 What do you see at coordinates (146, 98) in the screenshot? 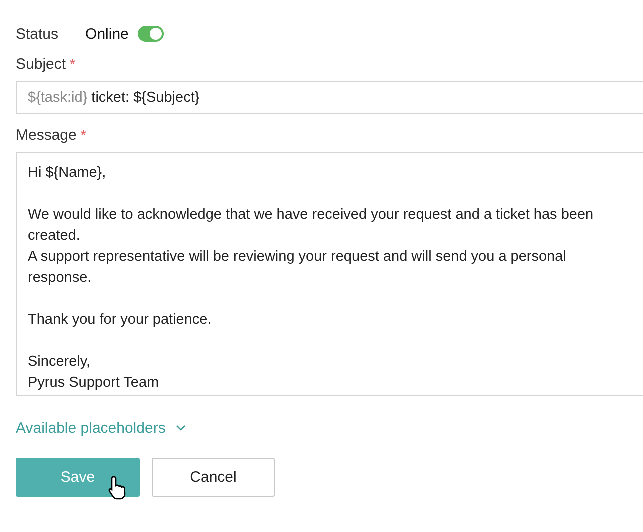
I see `subject-text: ticket: ${Subject}` at bounding box center [146, 98].